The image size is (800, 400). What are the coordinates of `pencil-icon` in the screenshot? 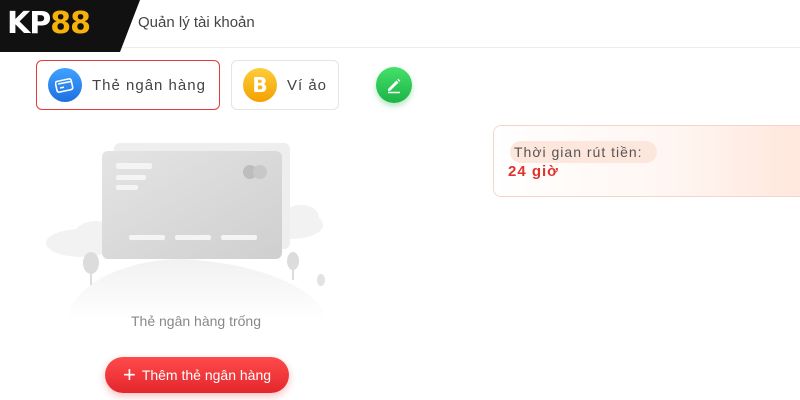 It's located at (394, 86).